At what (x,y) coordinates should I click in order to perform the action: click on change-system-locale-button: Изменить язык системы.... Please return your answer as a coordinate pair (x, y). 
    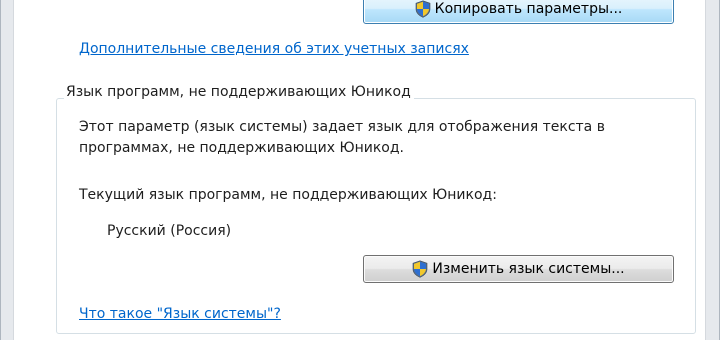
    Looking at the image, I should click on (518, 269).